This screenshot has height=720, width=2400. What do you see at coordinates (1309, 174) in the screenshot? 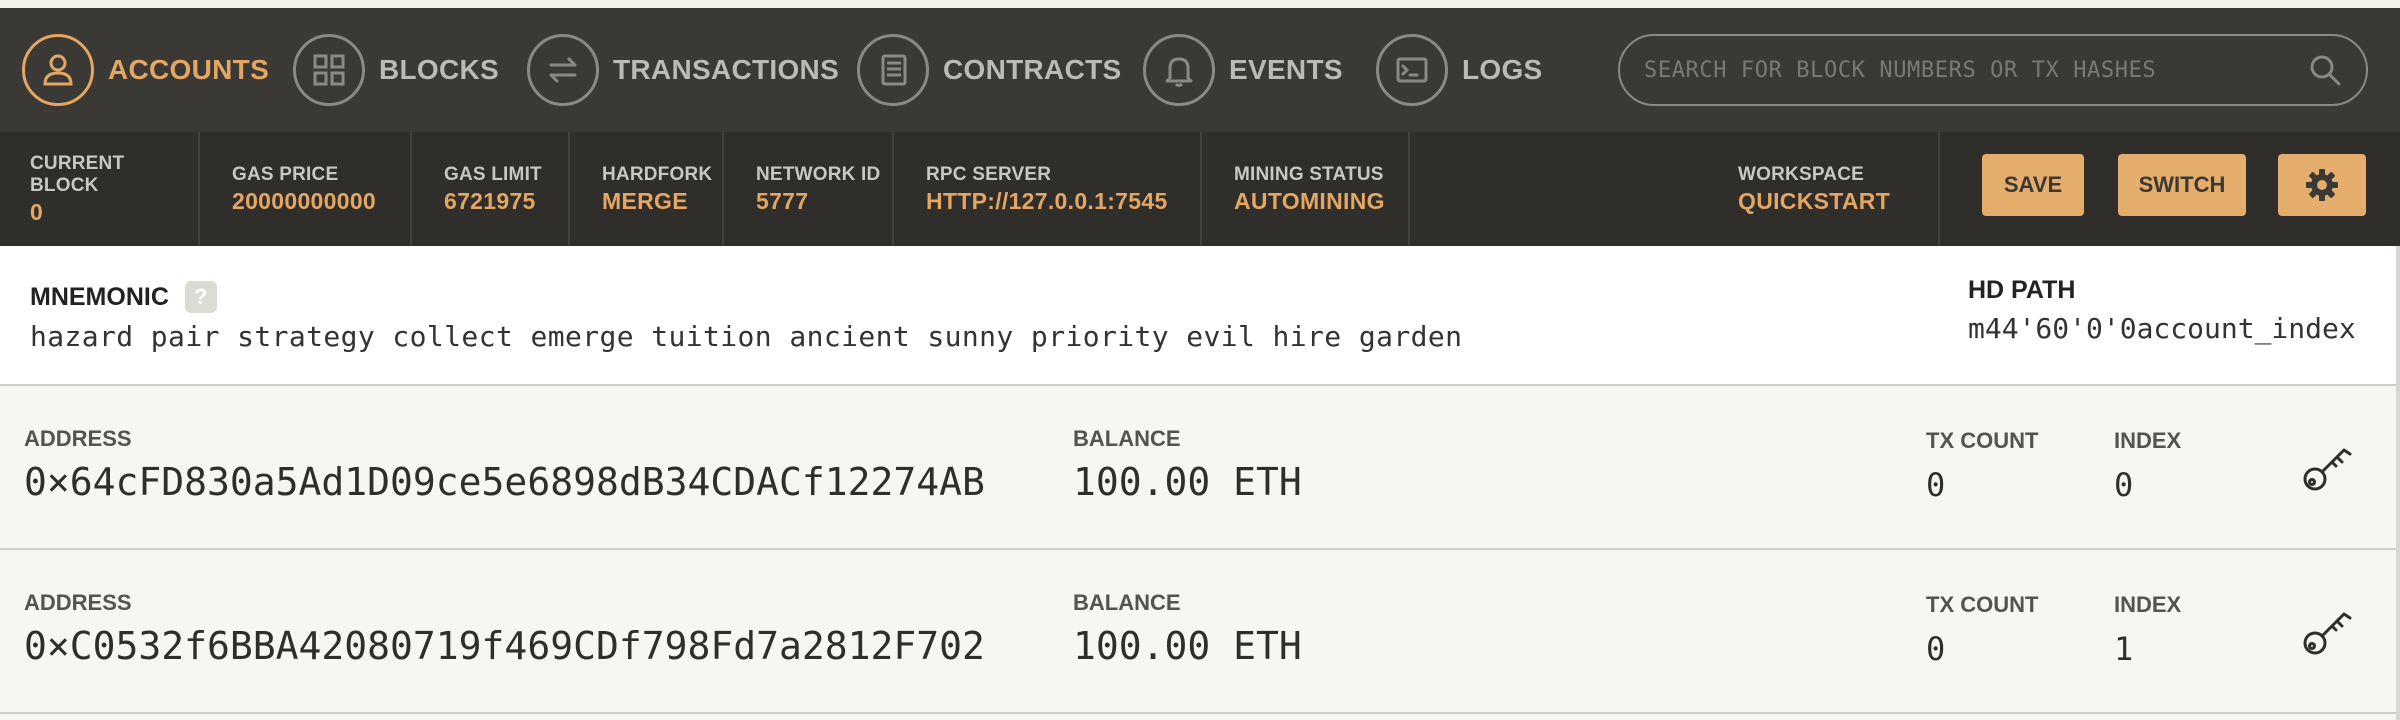
I see `stat-label: MINING STATUS` at bounding box center [1309, 174].